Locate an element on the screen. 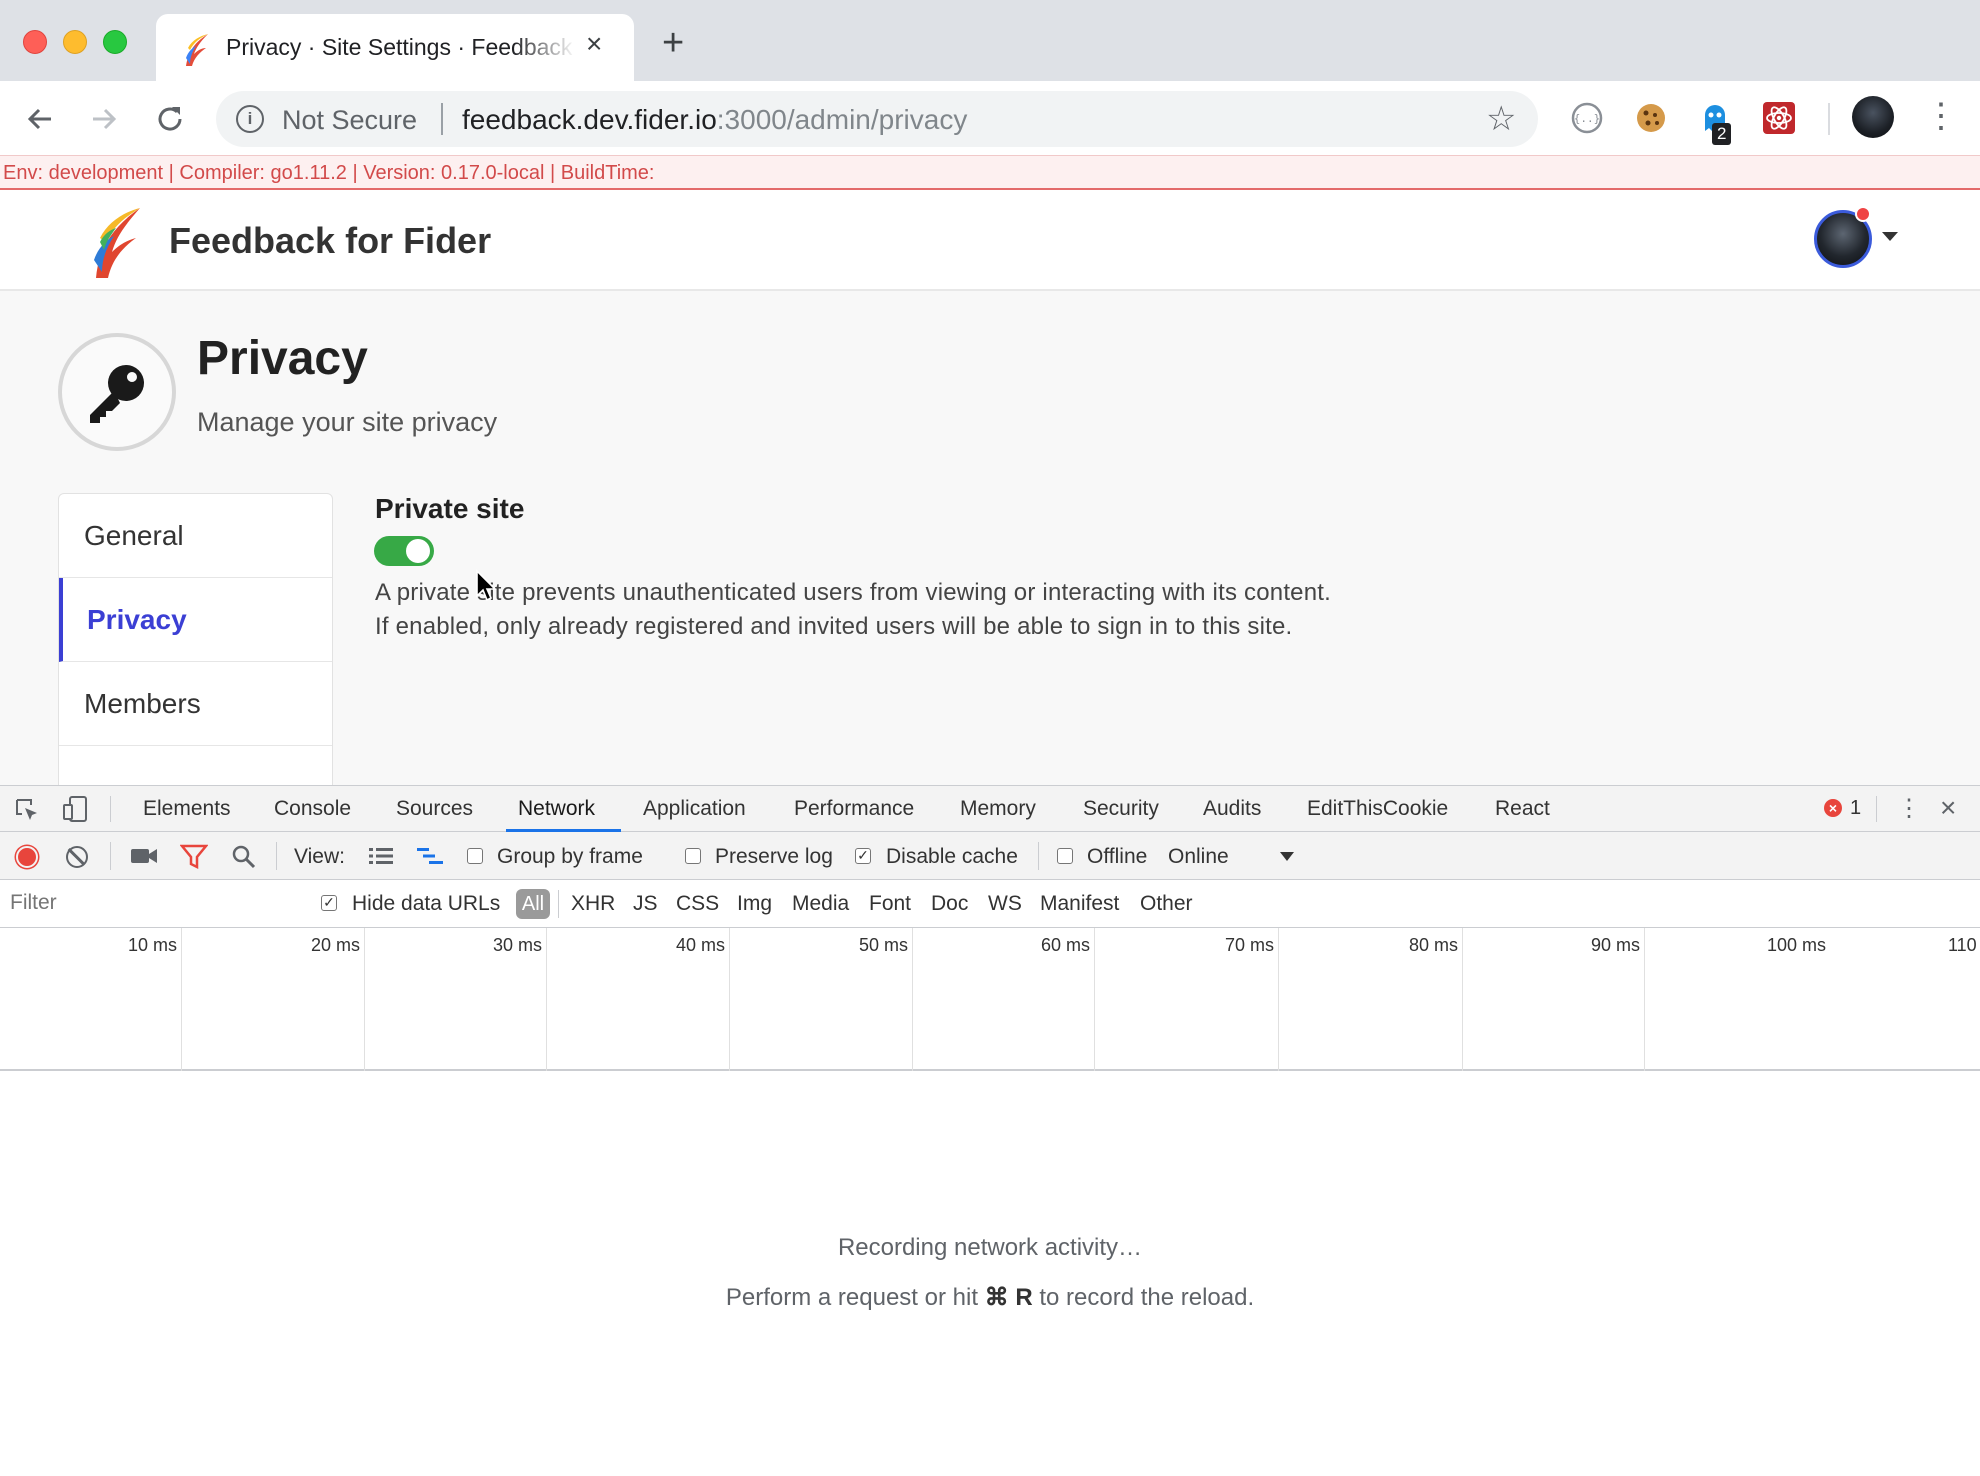 This screenshot has width=1980, height=1476. menu-item-privacy: Privacy is located at coordinates (195, 620).